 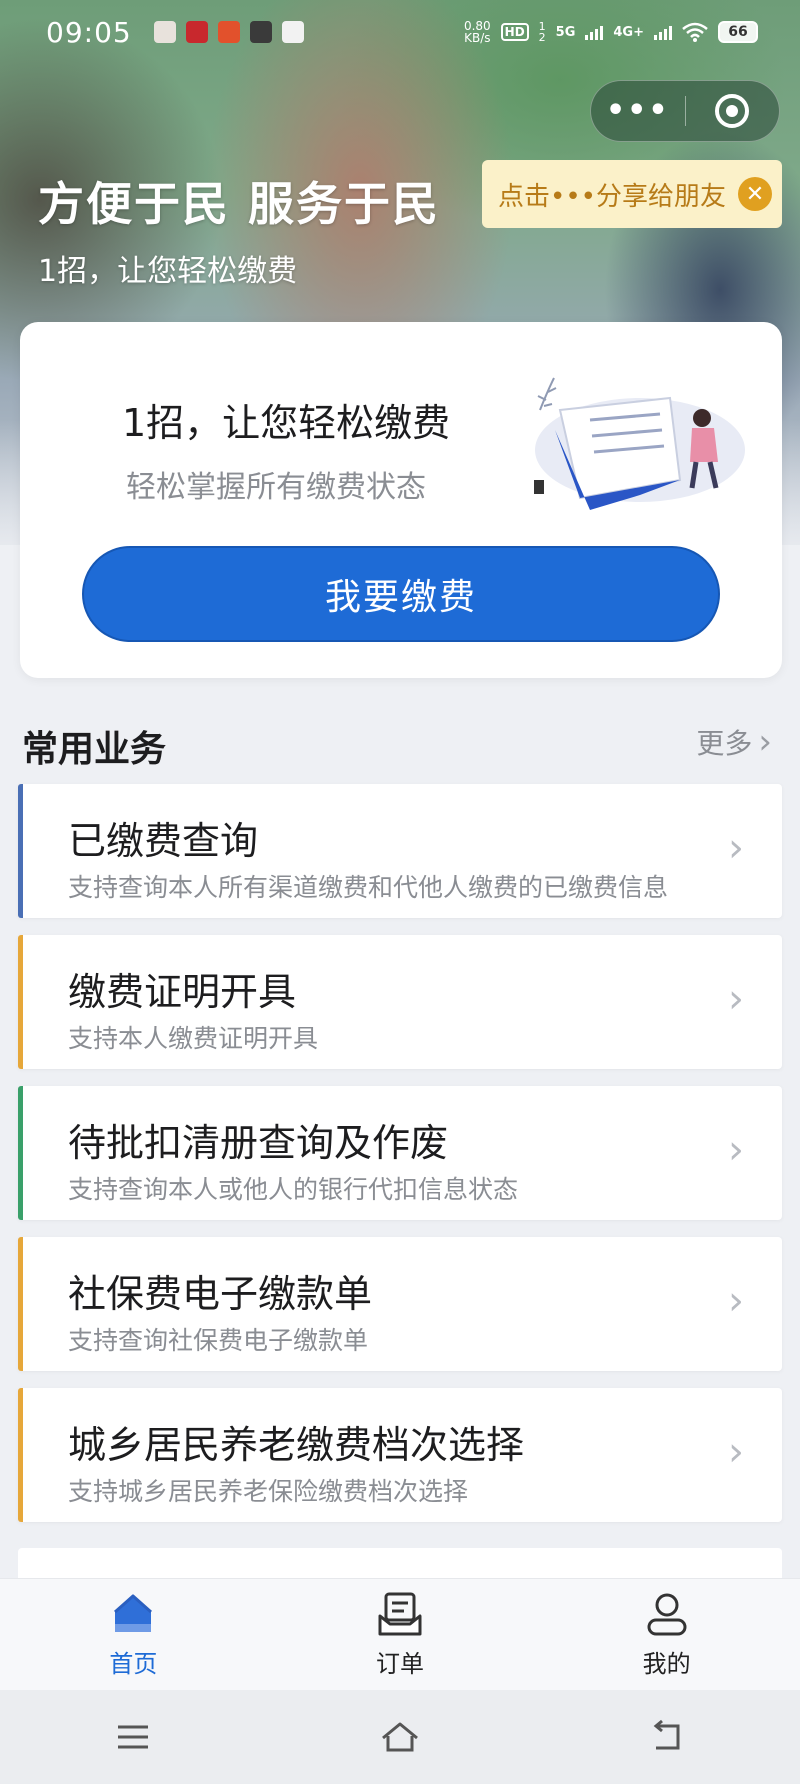 I want to click on service-title: 缴费证明开具, so click(x=182, y=992).